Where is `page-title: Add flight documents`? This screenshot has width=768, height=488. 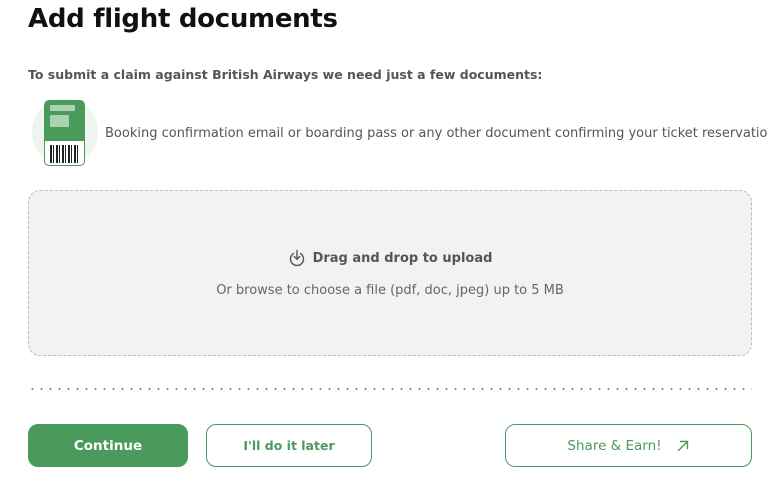
page-title: Add flight documents is located at coordinates (183, 19).